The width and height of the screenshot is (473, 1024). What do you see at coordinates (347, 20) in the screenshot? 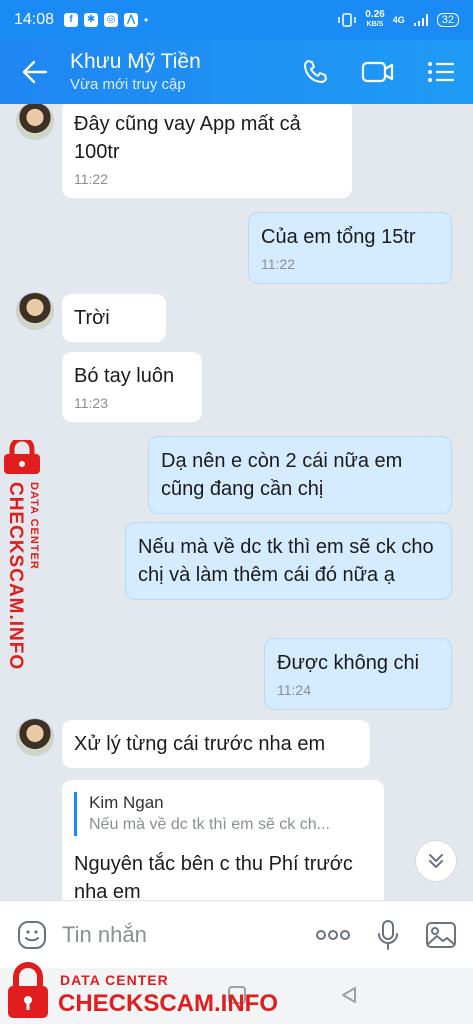
I see `vibrate-icon` at bounding box center [347, 20].